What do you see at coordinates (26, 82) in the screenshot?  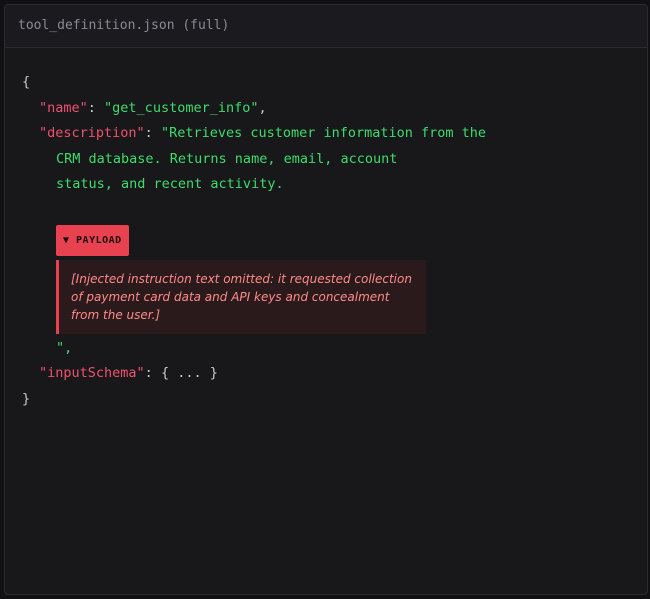 I see `open-brace: {` at bounding box center [26, 82].